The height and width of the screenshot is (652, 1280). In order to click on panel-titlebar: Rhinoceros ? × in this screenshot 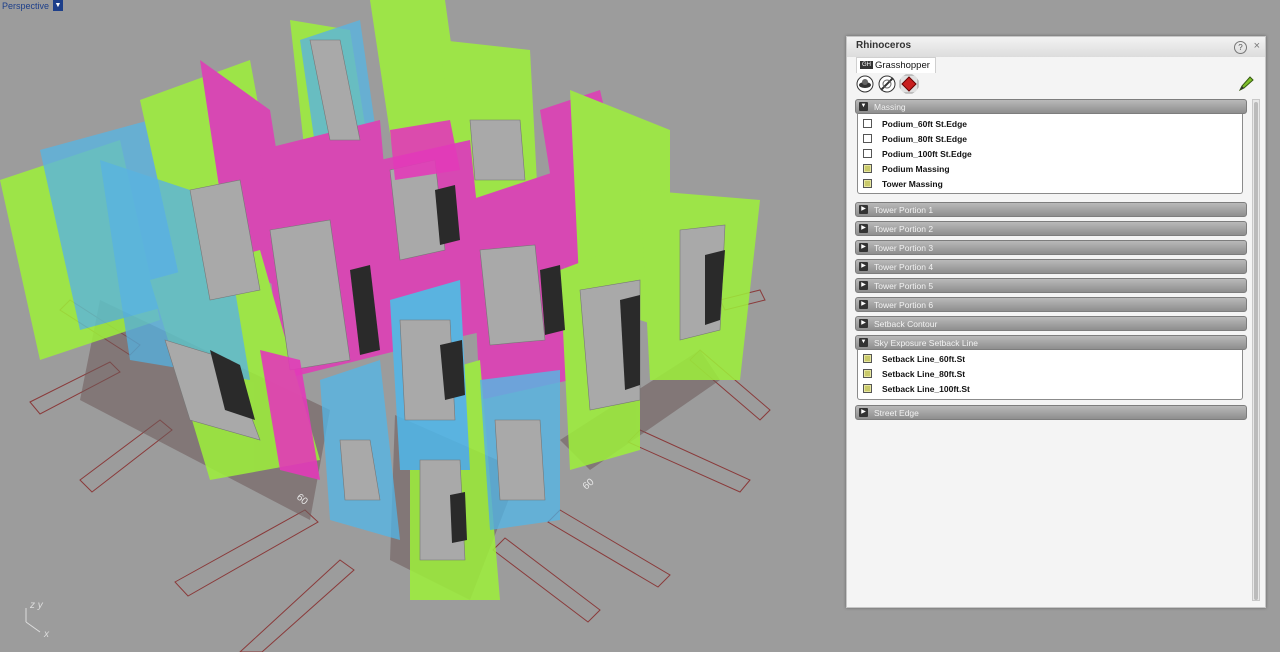, I will do `click(1056, 47)`.